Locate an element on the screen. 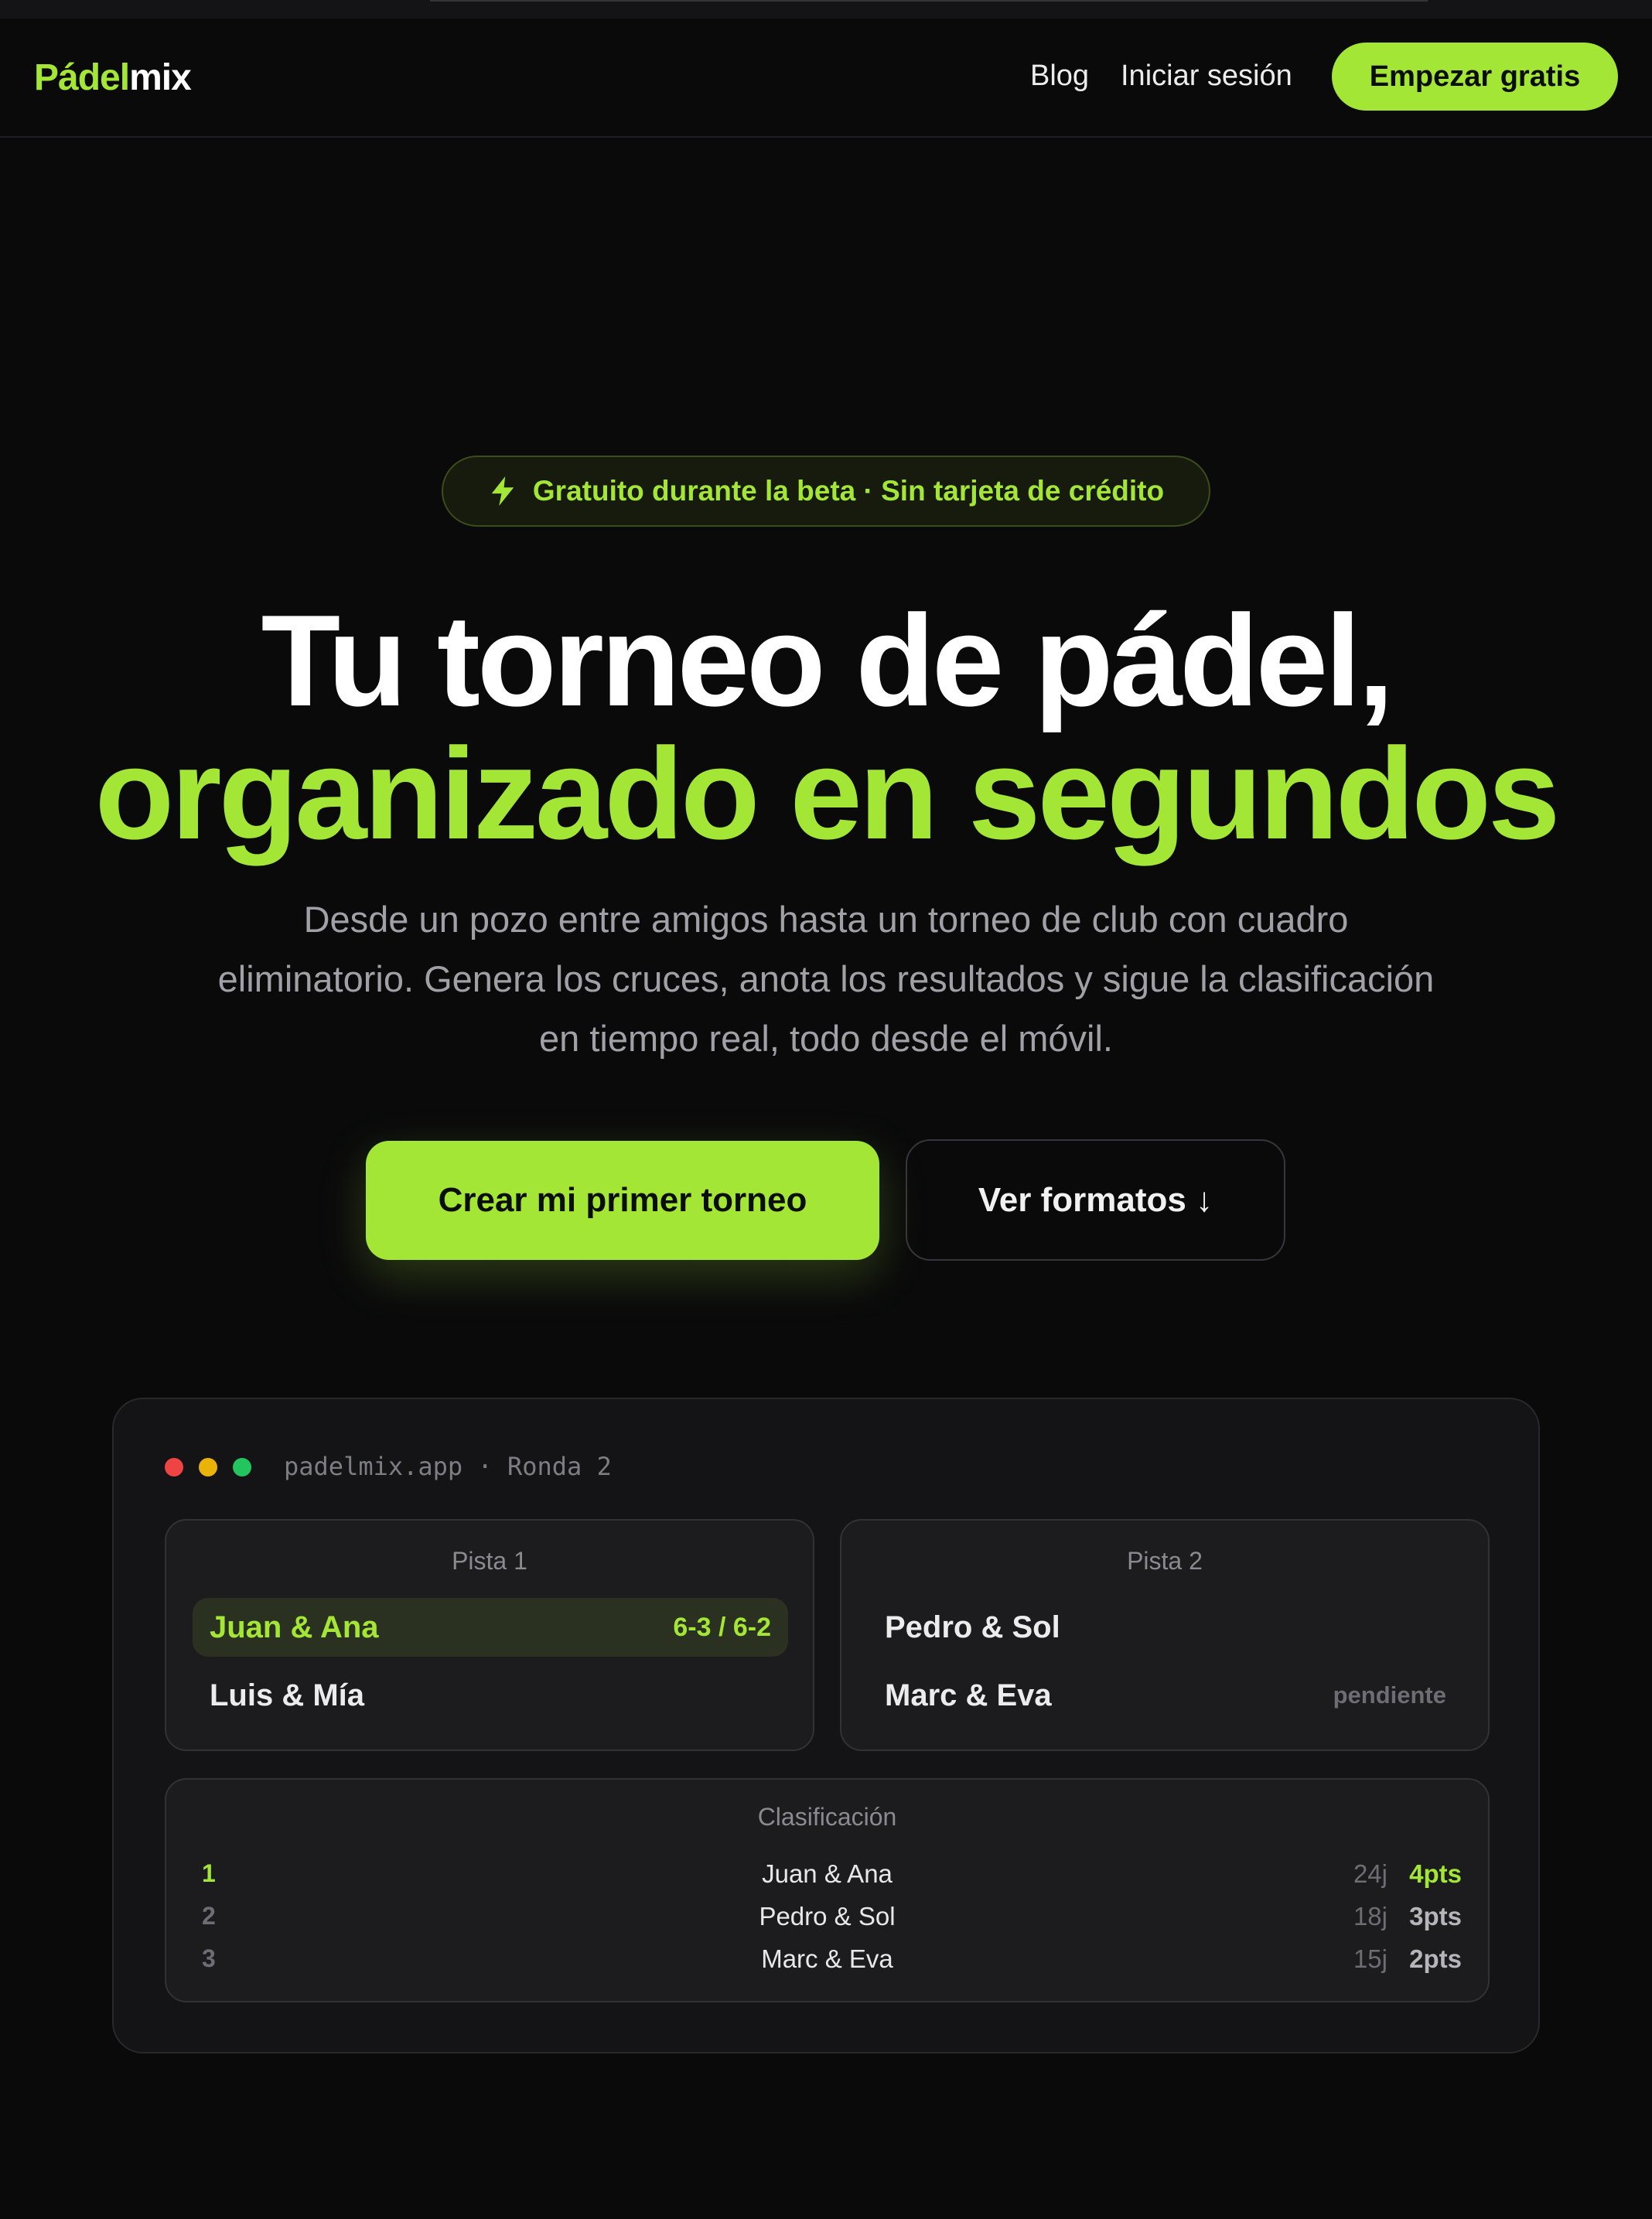 This screenshot has width=1652, height=2219. top-strip-bar is located at coordinates (929, 1).